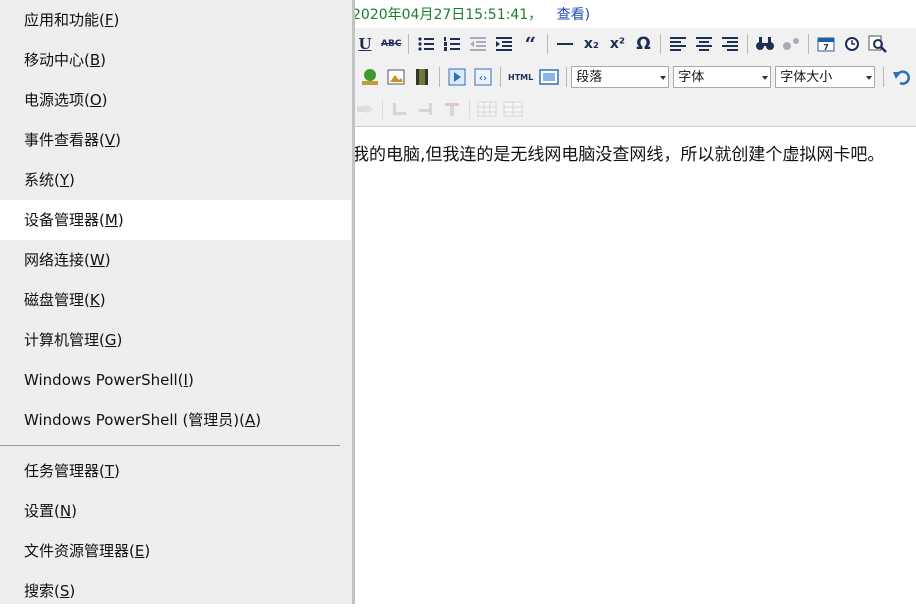 The width and height of the screenshot is (916, 611). What do you see at coordinates (765, 44) in the screenshot?
I see `find-icon` at bounding box center [765, 44].